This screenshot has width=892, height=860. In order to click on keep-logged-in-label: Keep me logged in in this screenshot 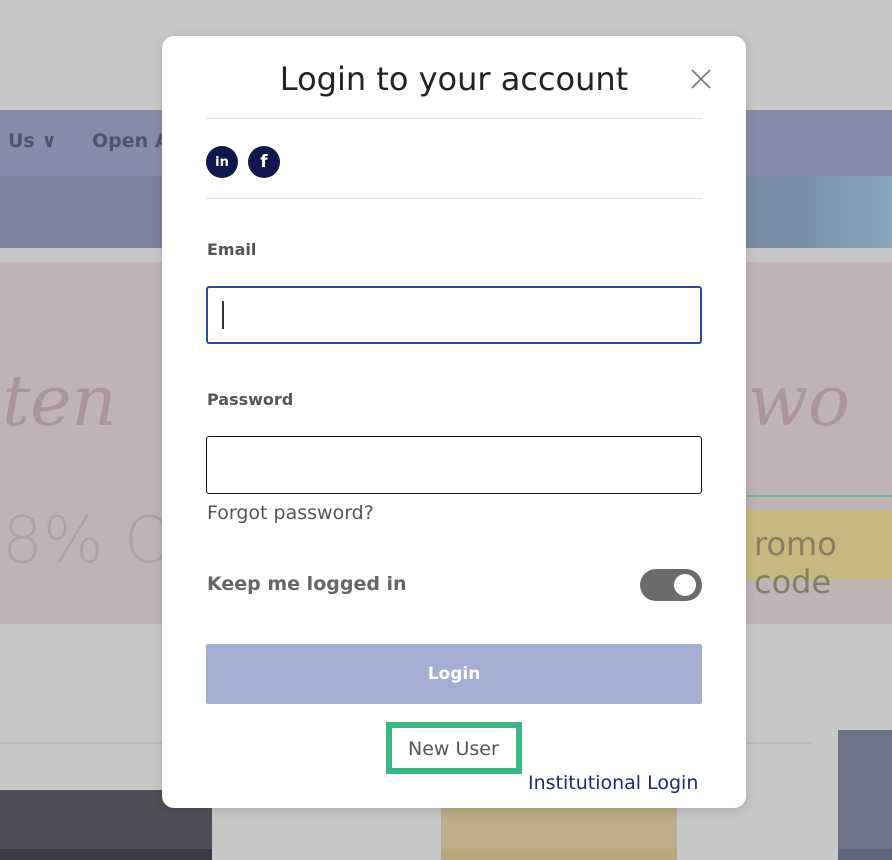, I will do `click(307, 584)`.